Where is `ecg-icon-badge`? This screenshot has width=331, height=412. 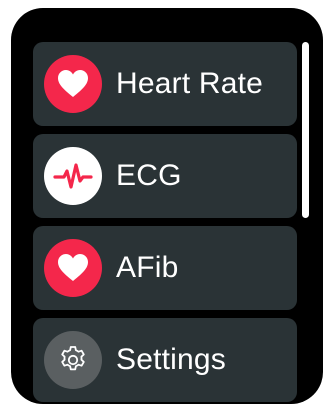
ecg-icon-badge is located at coordinates (73, 176).